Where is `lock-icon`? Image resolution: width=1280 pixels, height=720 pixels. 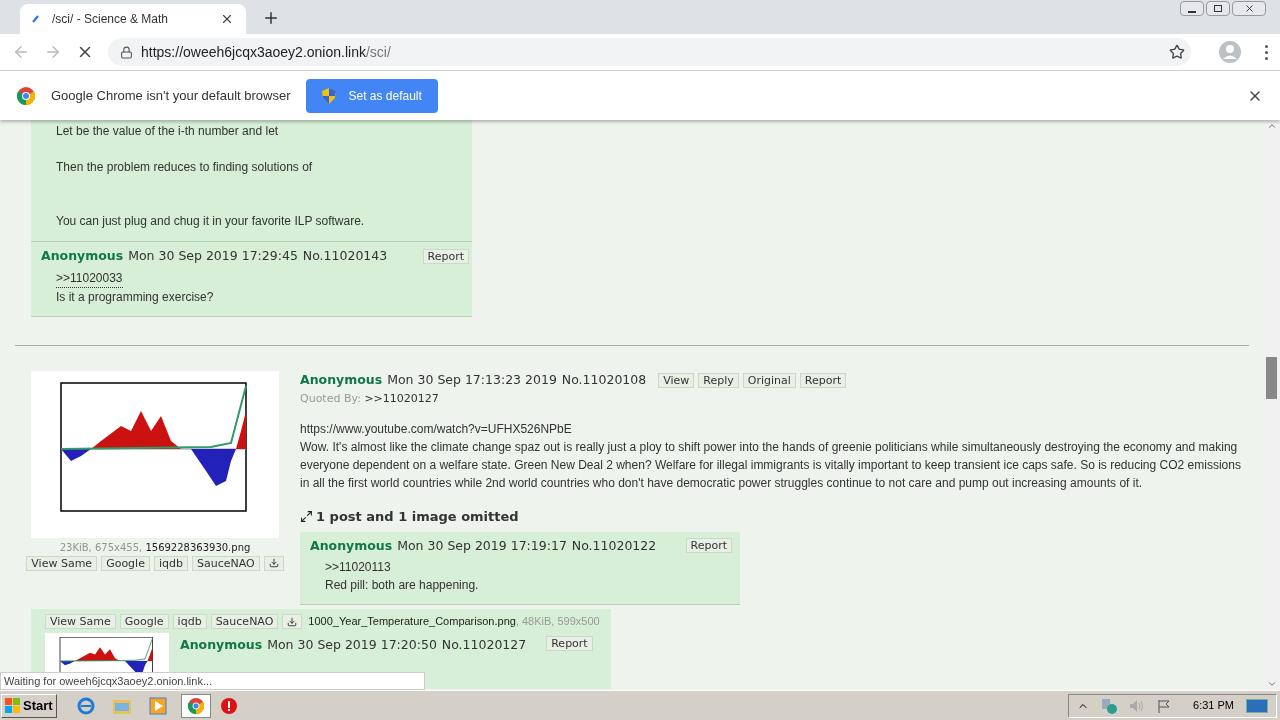 lock-icon is located at coordinates (126, 52).